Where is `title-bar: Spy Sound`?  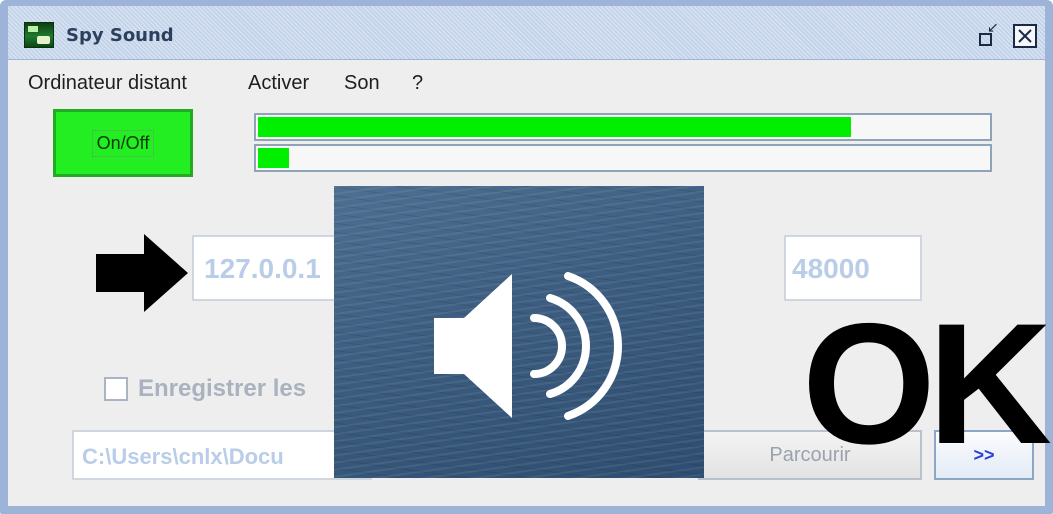 title-bar: Spy Sound is located at coordinates (526, 33).